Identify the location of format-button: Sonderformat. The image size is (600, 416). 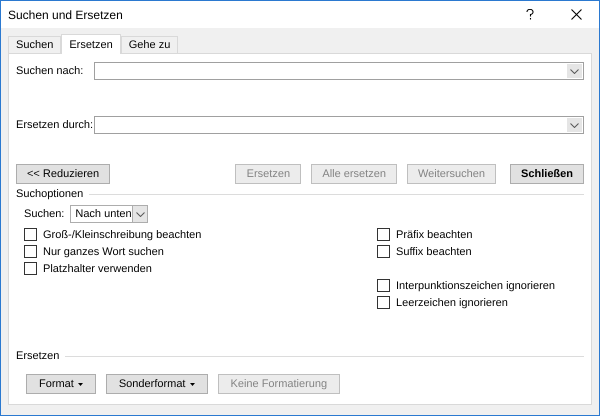
(157, 384).